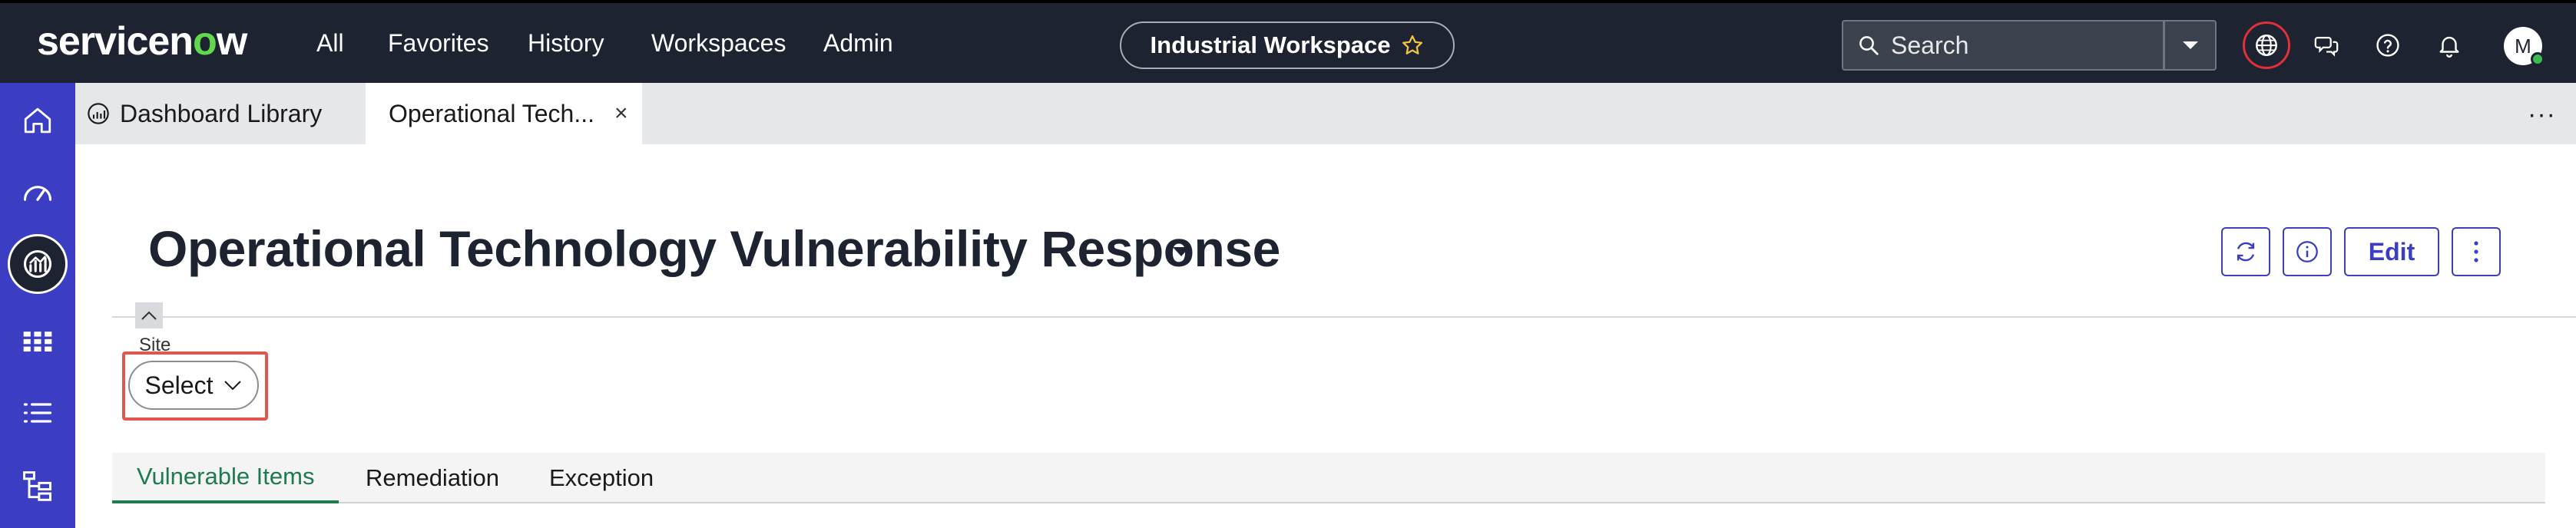  I want to click on search-input, so click(2021, 45).